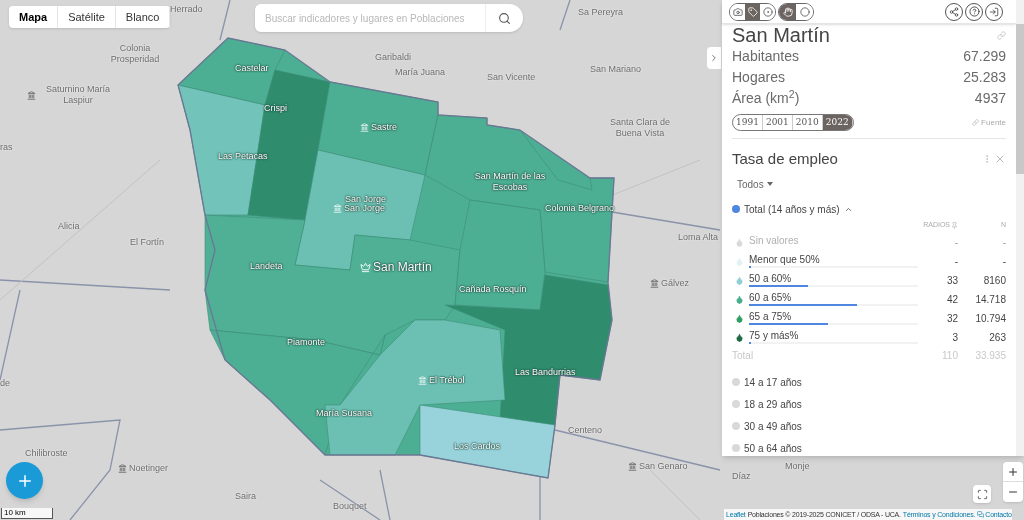 The width and height of the screenshot is (1024, 520). What do you see at coordinates (1013, 471) in the screenshot?
I see `plus-icon` at bounding box center [1013, 471].